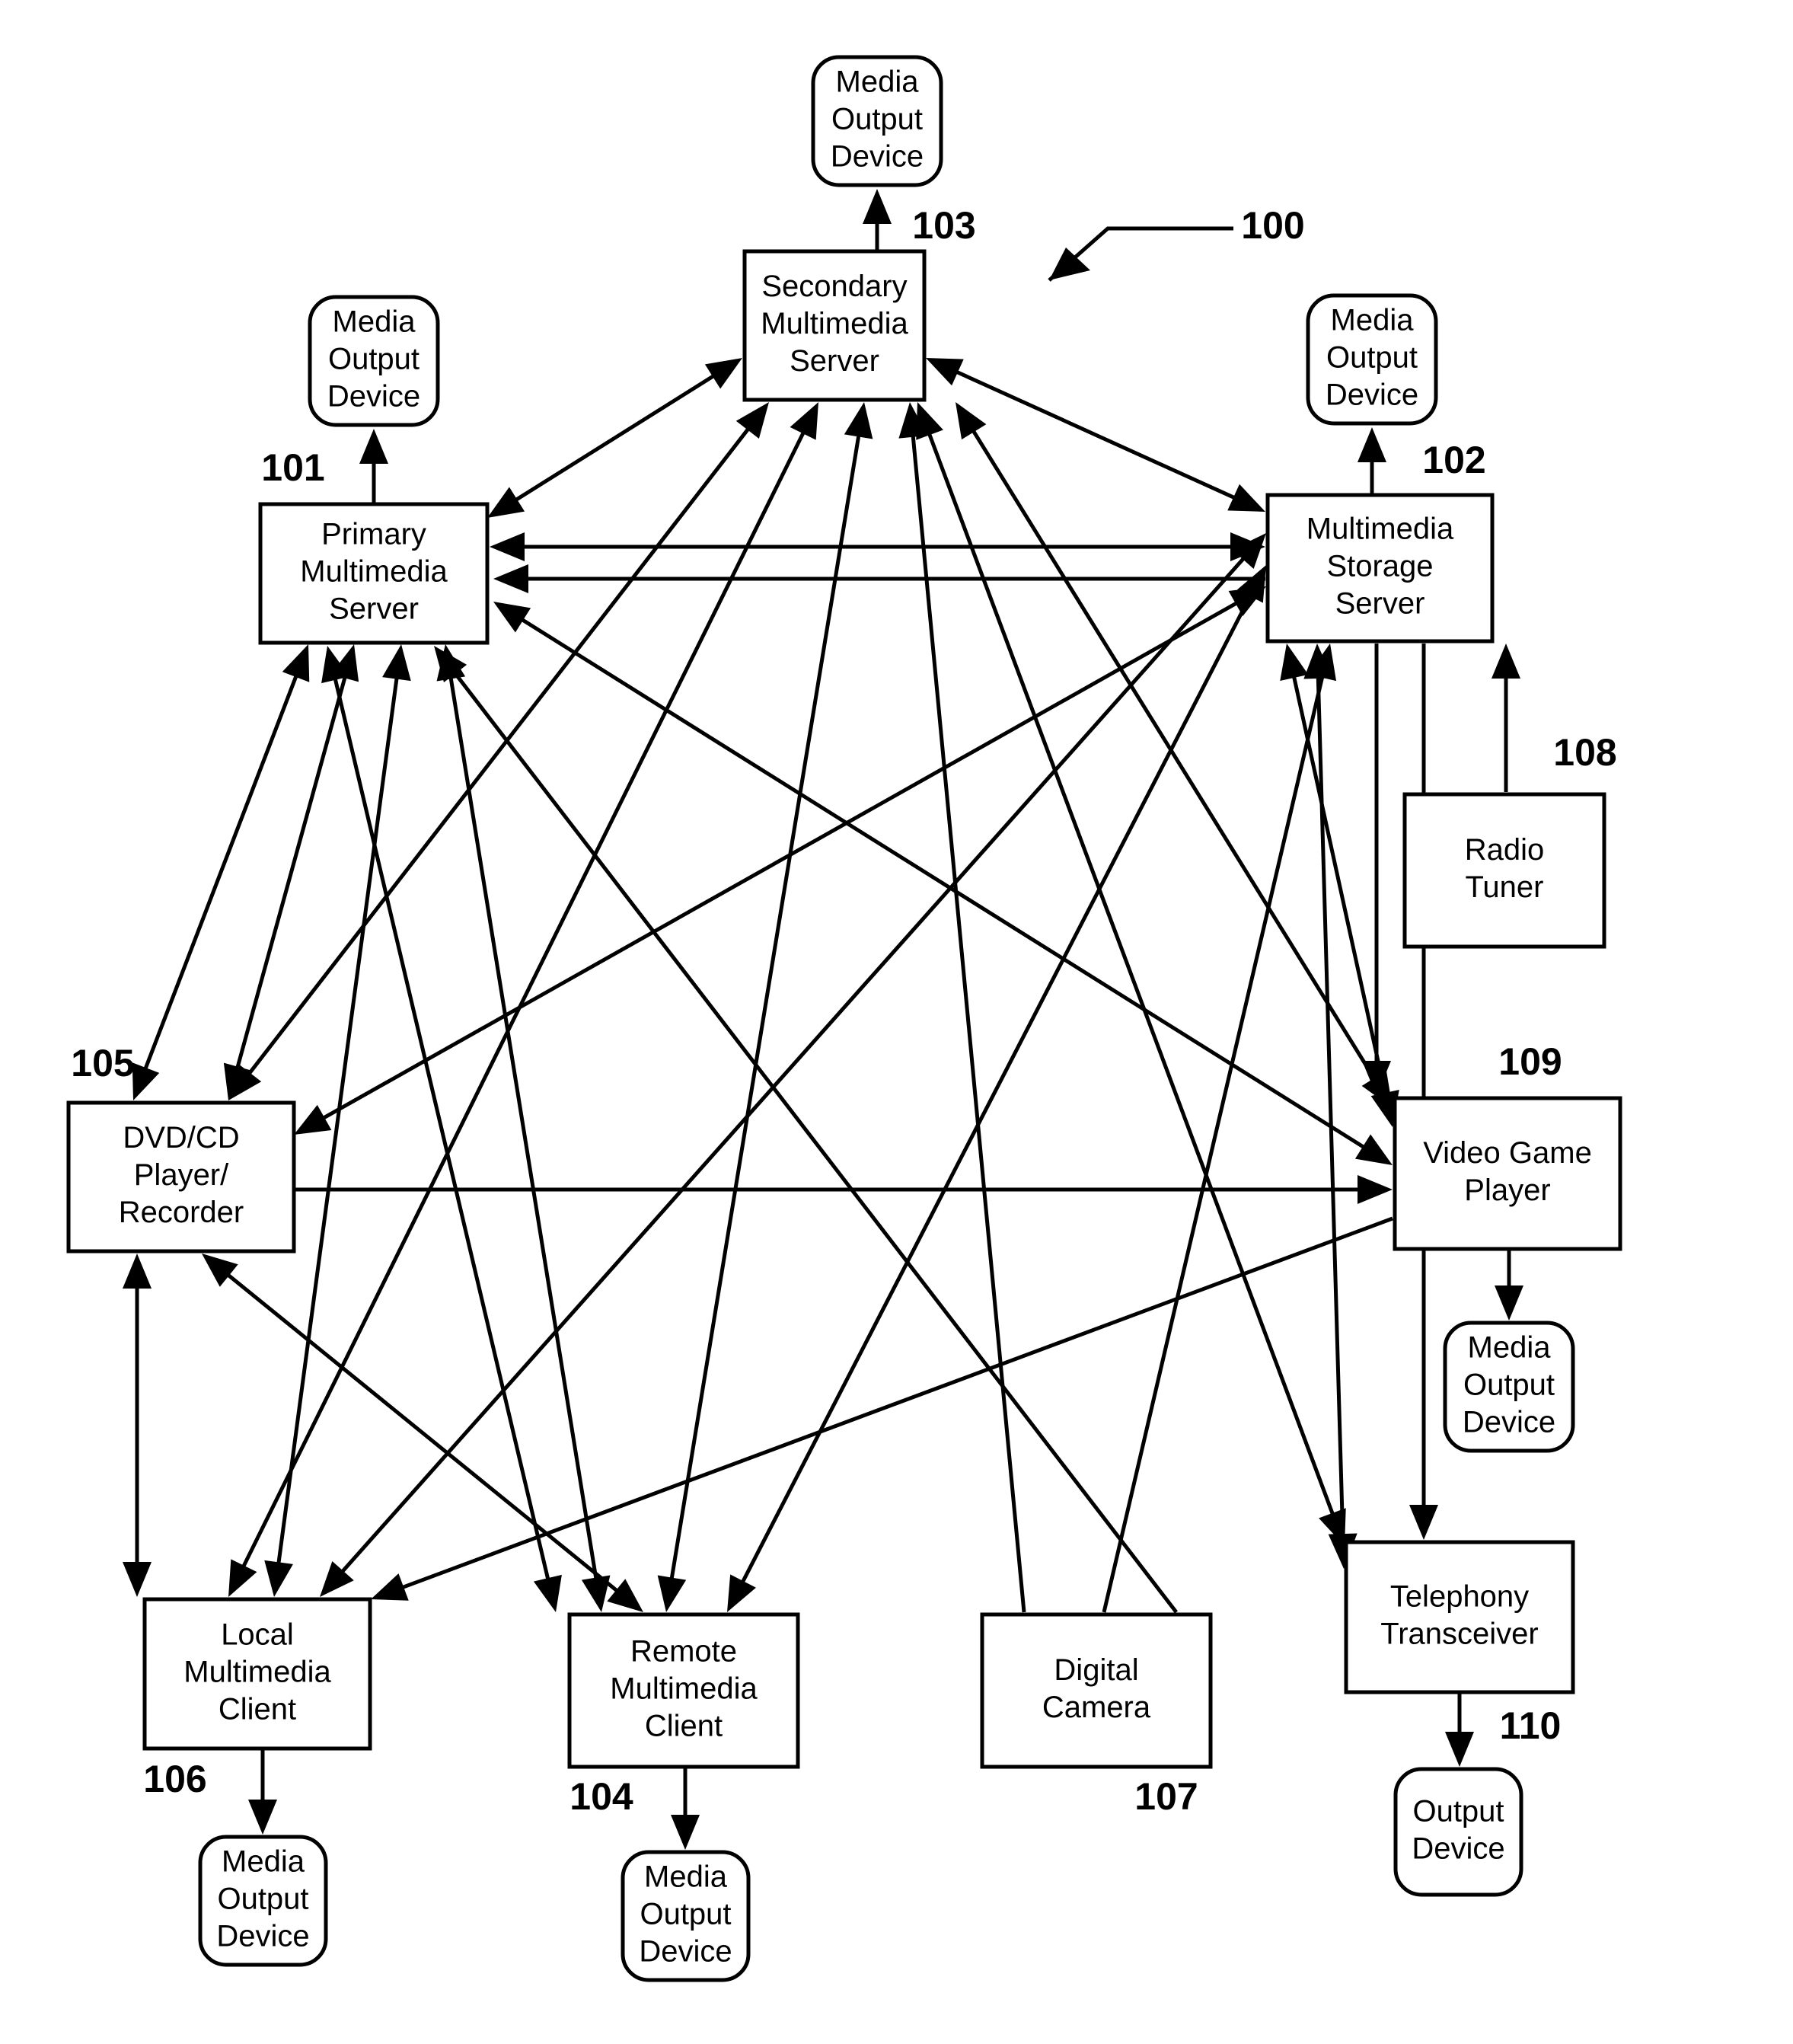  I want to click on connection-storage-videogame, so click(1376, 870).